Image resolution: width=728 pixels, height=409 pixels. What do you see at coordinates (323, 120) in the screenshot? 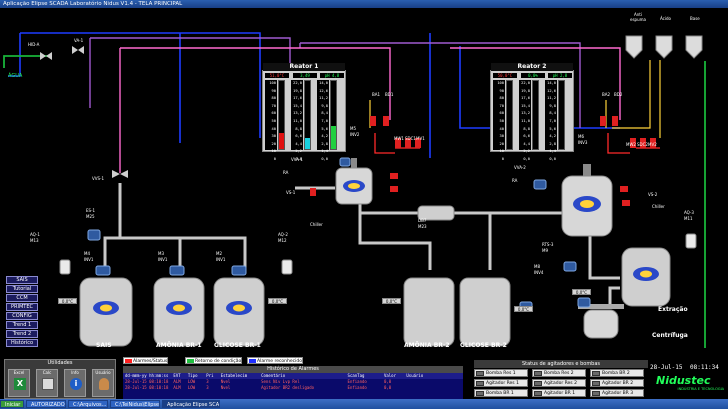
I see `reactor1-scale-3: 14,0 12,6 11,2 9,8 8,4 7,0 5,6 4,2 2,8 1,4 0,0` at bounding box center [323, 120].